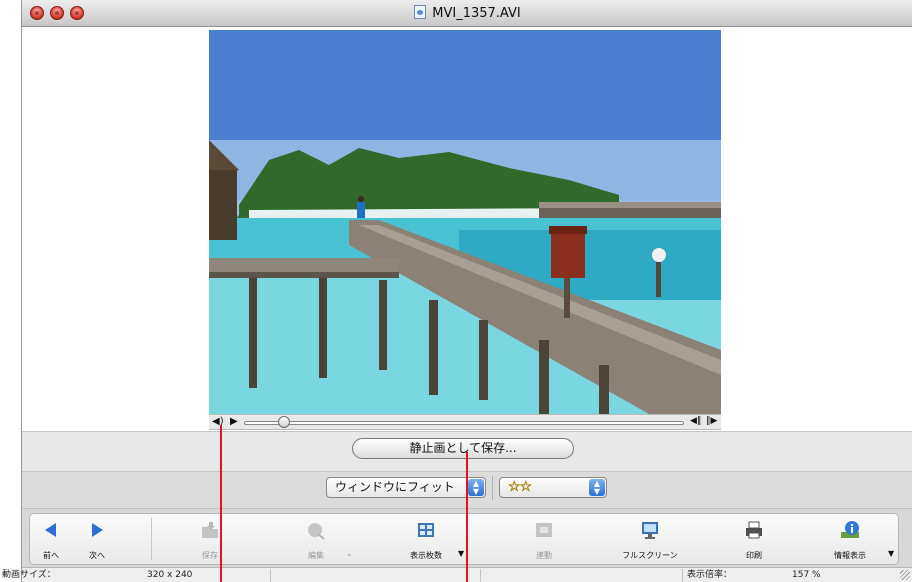 The image size is (912, 582). I want to click on play-icon: ▶, so click(234, 421).